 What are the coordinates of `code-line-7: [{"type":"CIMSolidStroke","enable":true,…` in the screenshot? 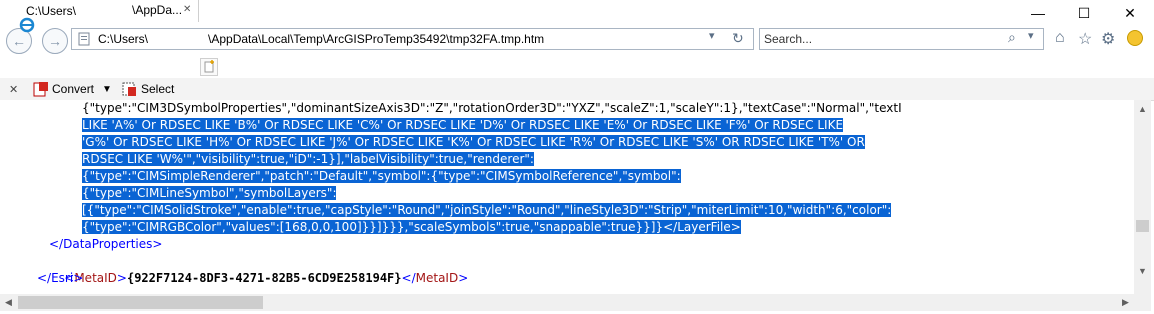 It's located at (487, 210).